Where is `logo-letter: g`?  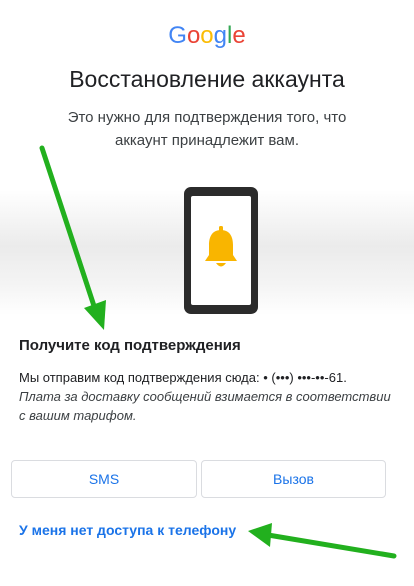 logo-letter: g is located at coordinates (220, 35).